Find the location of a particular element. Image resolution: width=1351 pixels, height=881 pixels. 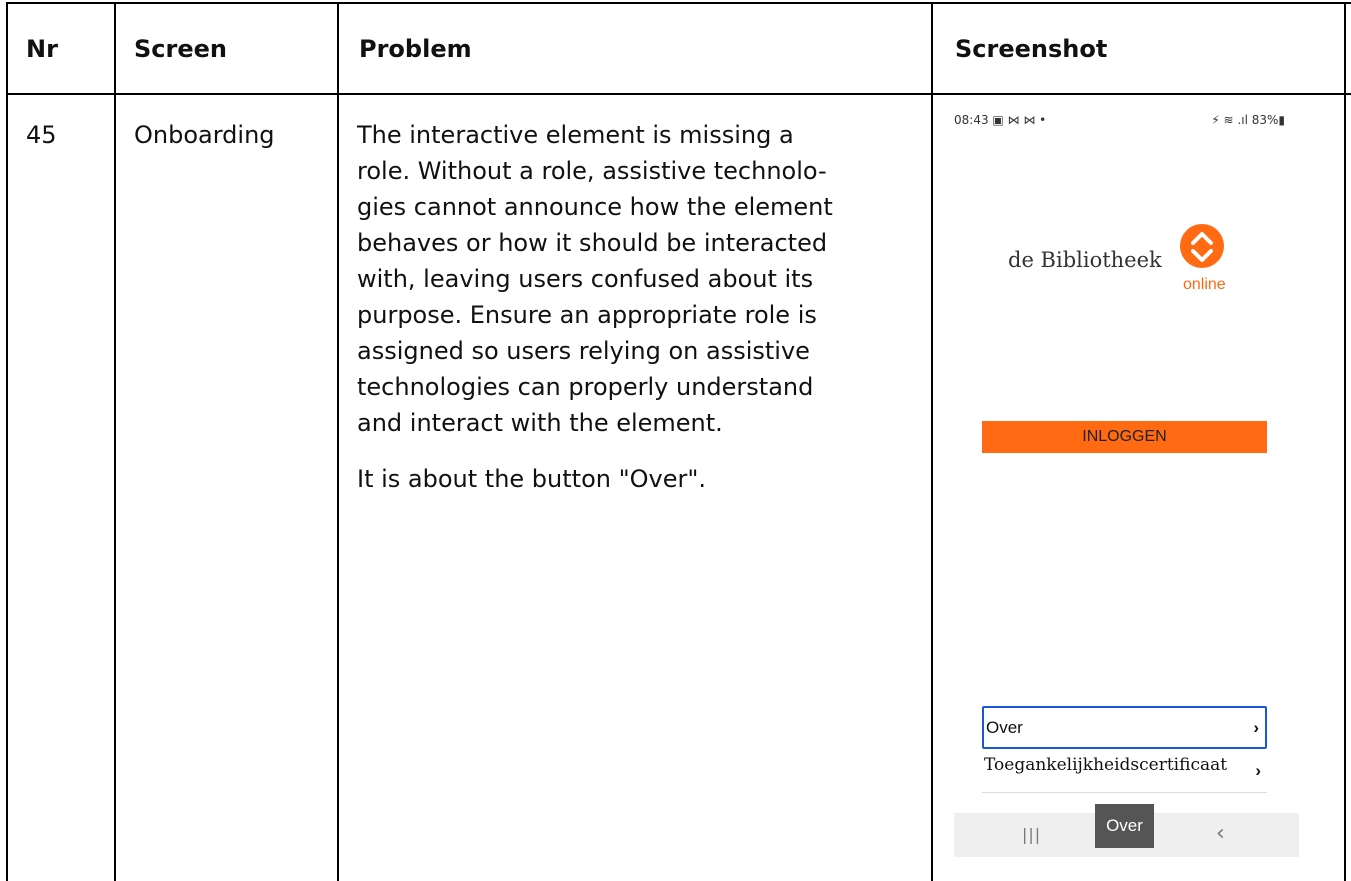

problem-line: gies cannot announce how the element is located at coordinates (595, 207).